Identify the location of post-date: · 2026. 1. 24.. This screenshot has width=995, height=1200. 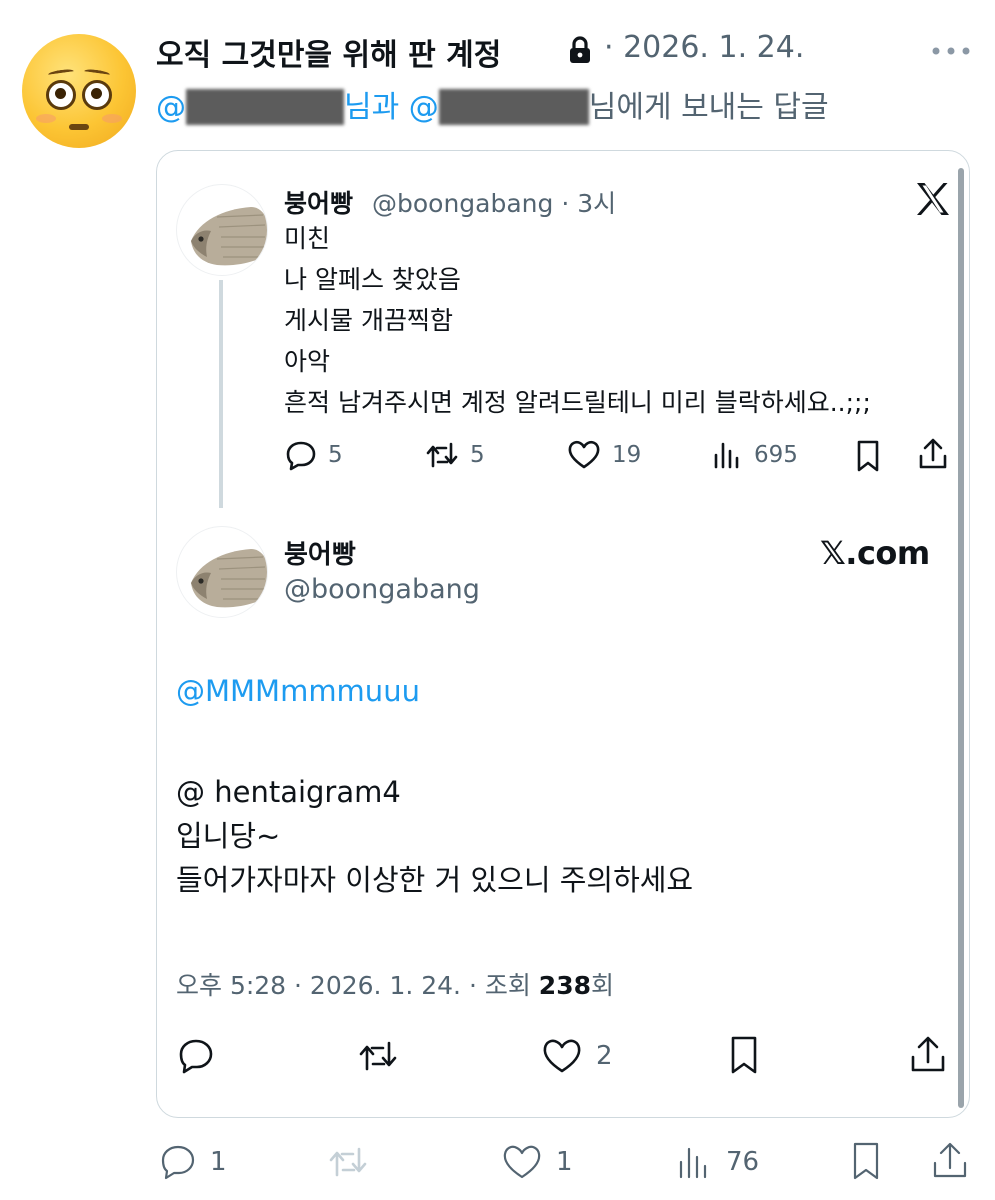
(704, 47).